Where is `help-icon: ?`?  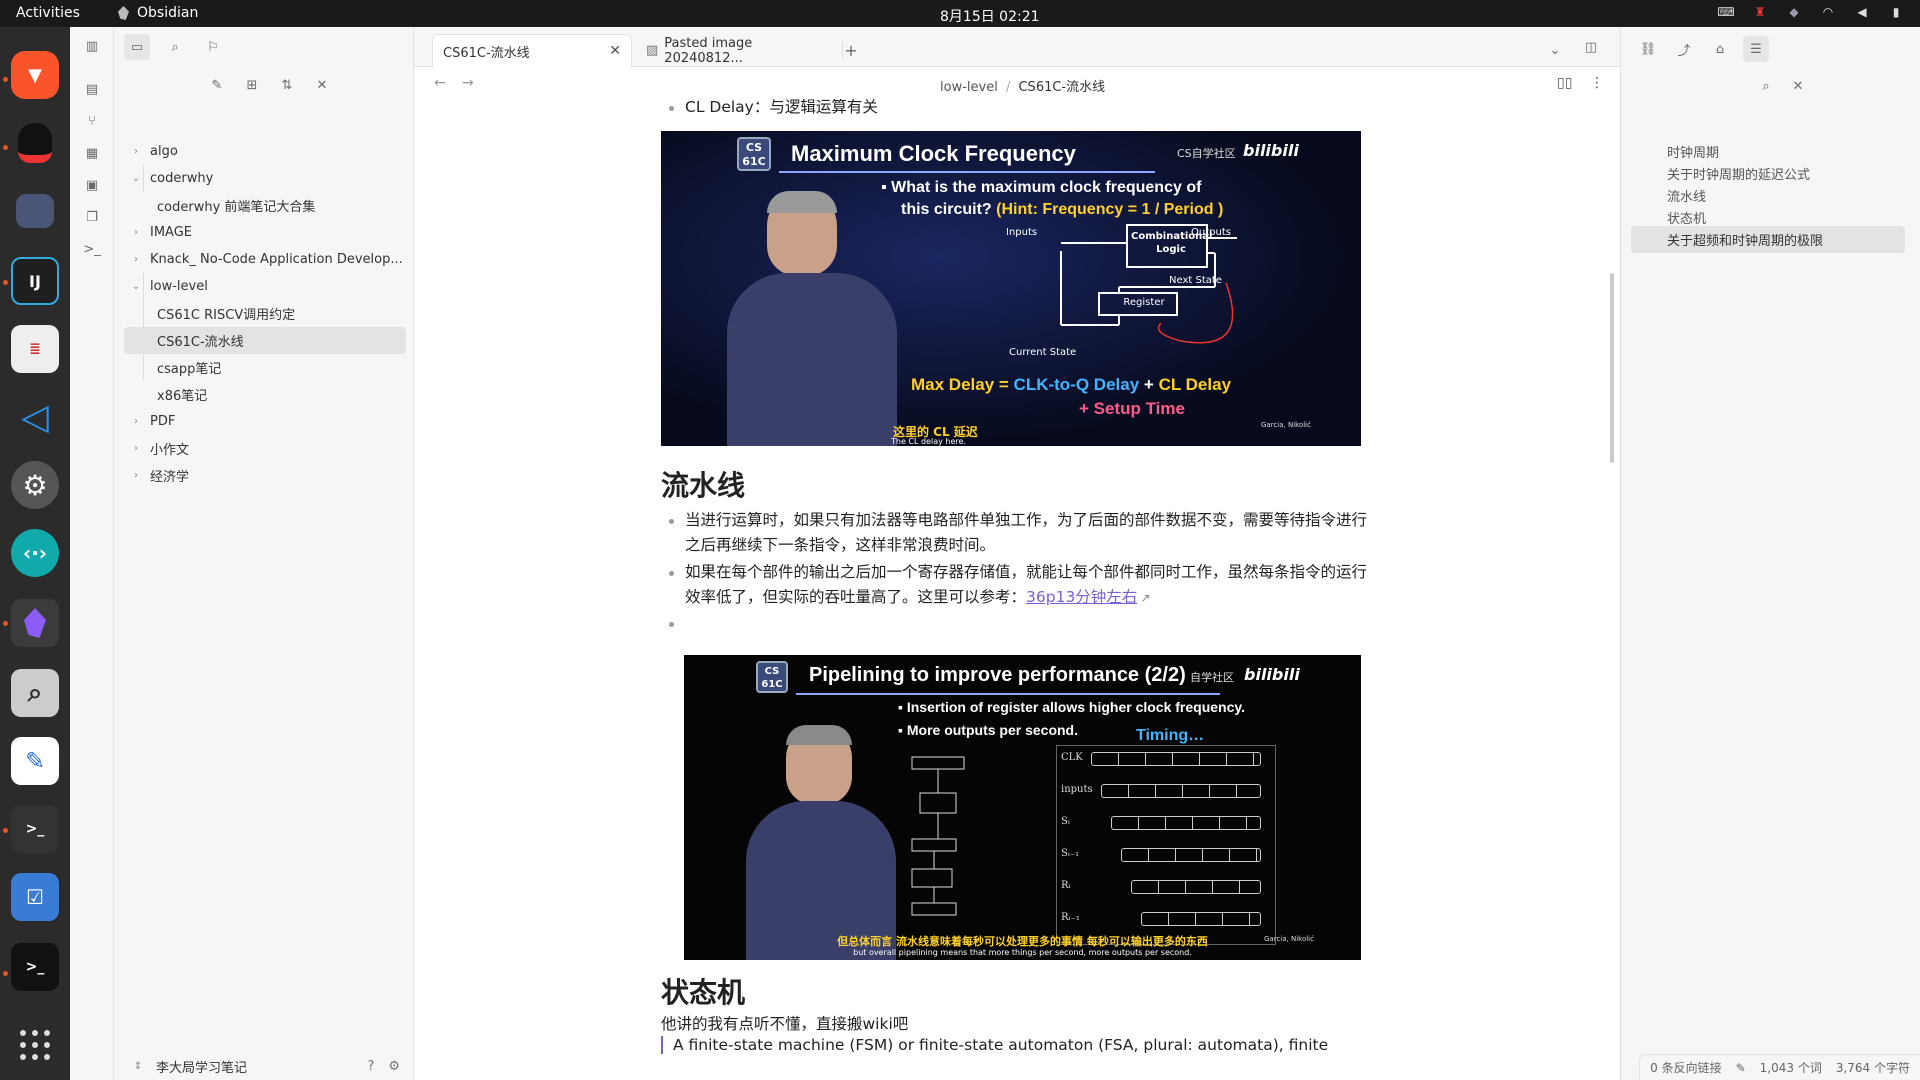
help-icon: ? is located at coordinates (370, 1066).